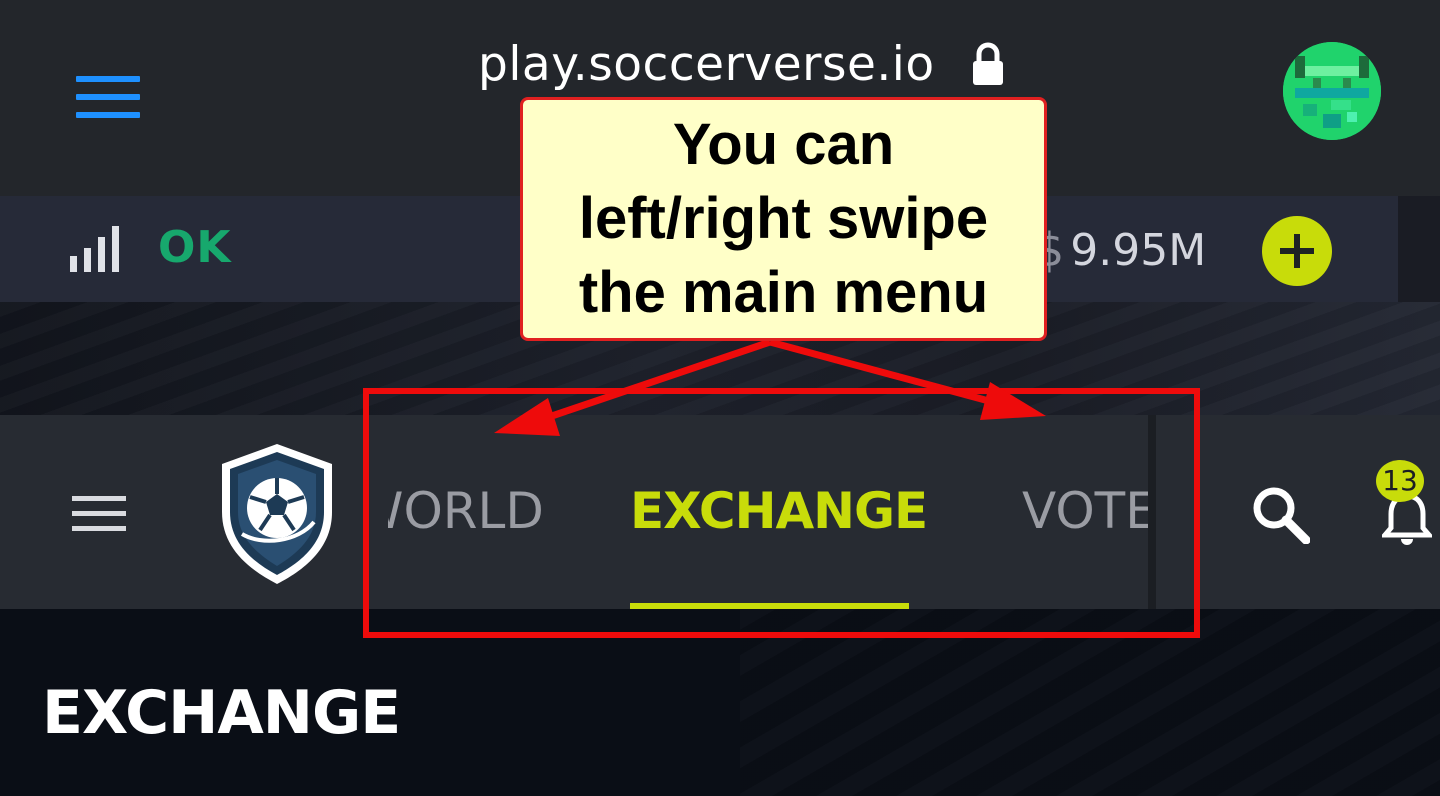  Describe the element at coordinates (99, 514) in the screenshot. I see `nav-menu-icon` at that location.